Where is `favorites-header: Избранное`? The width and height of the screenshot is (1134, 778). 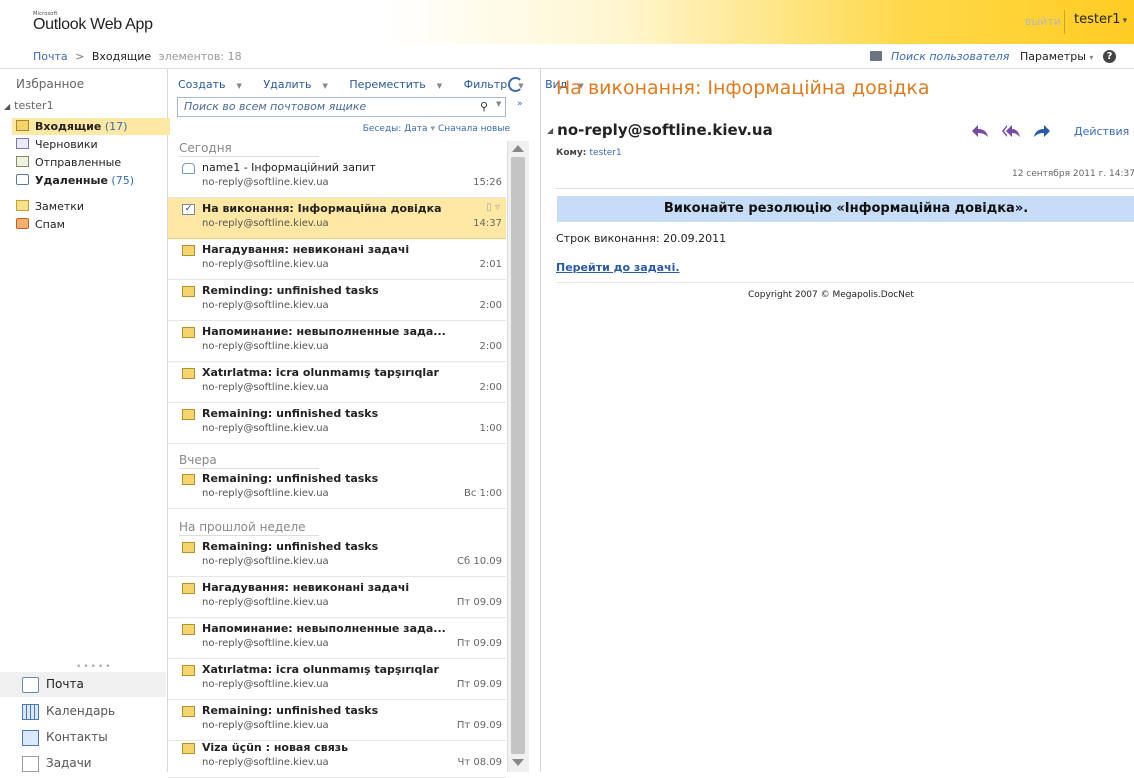 favorites-header: Избранное is located at coordinates (50, 84).